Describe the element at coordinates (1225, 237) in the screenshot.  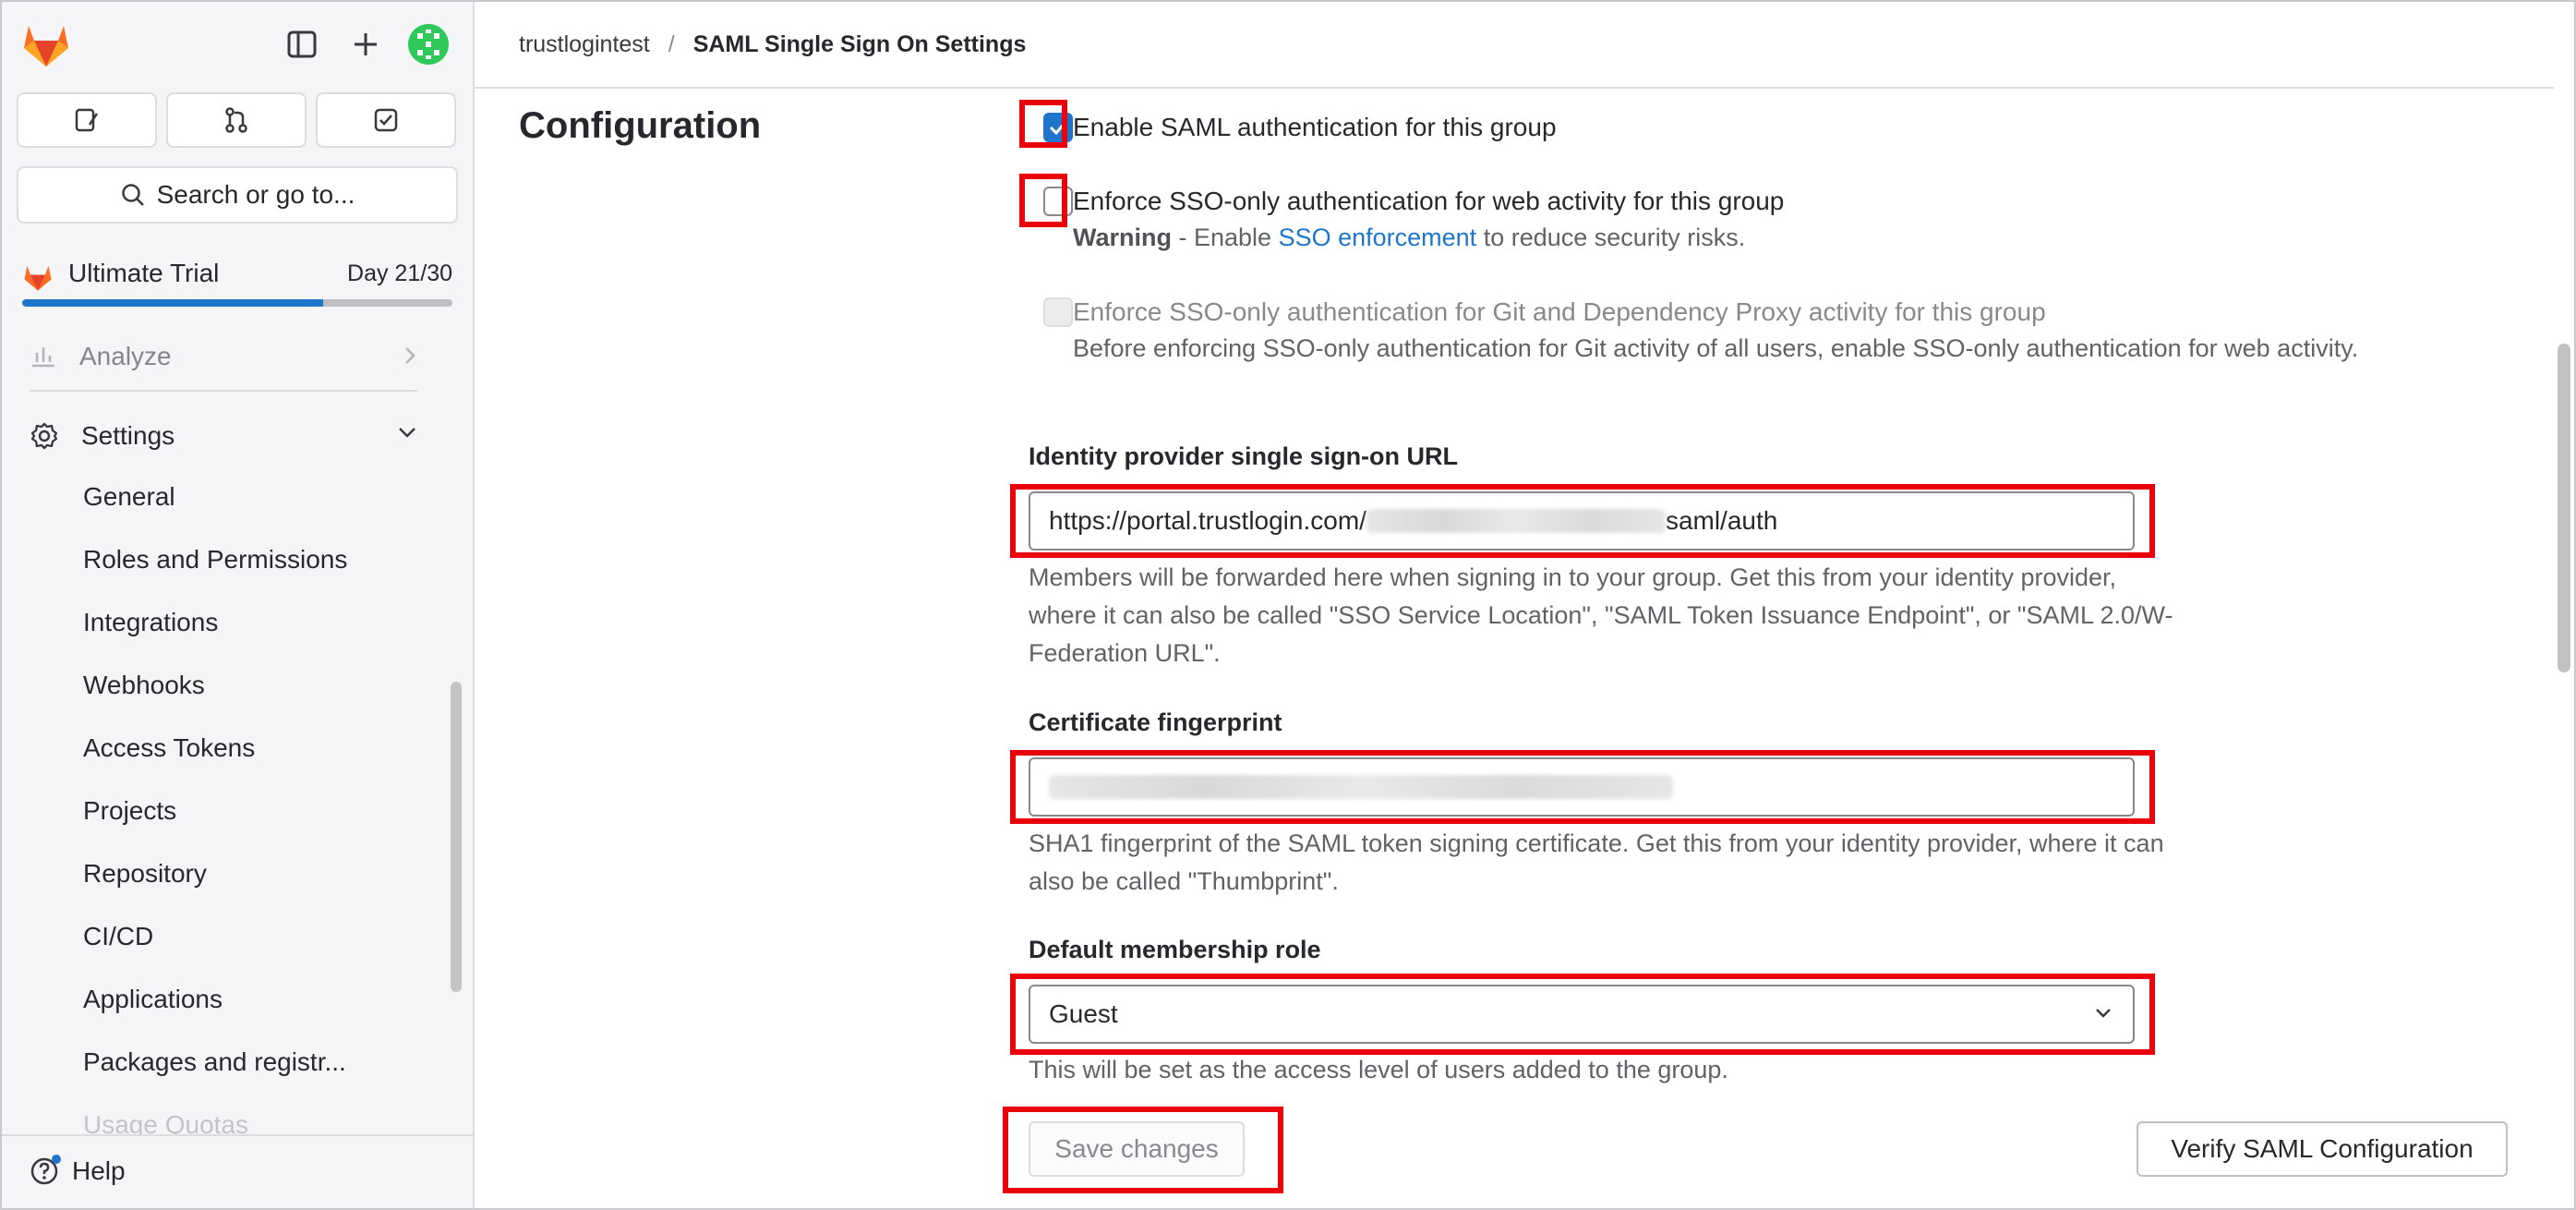
I see `warning-text-prefix: - Enable` at that location.